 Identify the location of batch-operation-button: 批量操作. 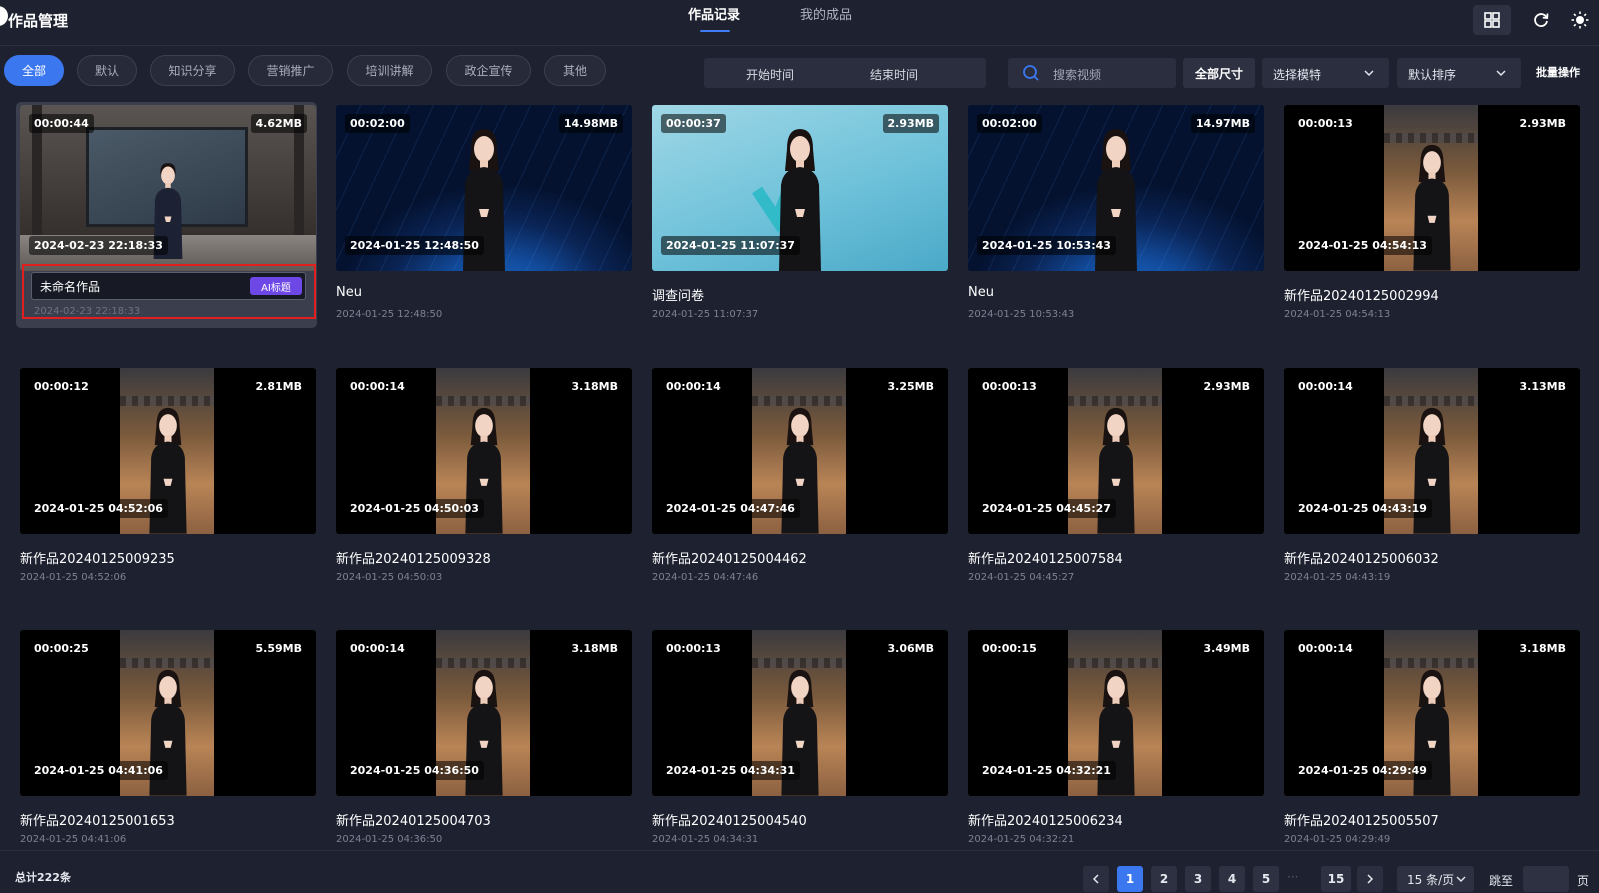
(1558, 72).